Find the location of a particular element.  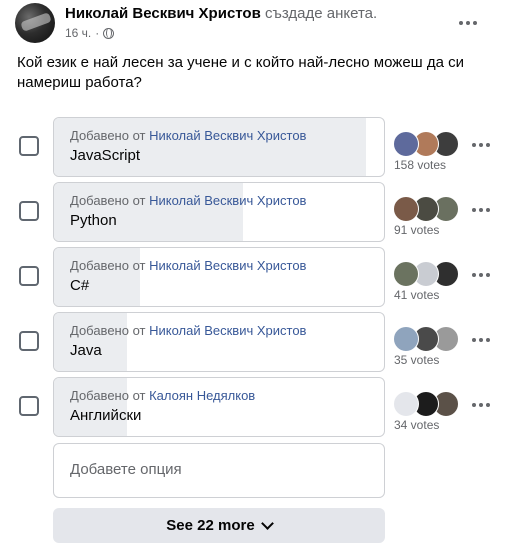

see-more-label: See 22 more is located at coordinates (210, 525).